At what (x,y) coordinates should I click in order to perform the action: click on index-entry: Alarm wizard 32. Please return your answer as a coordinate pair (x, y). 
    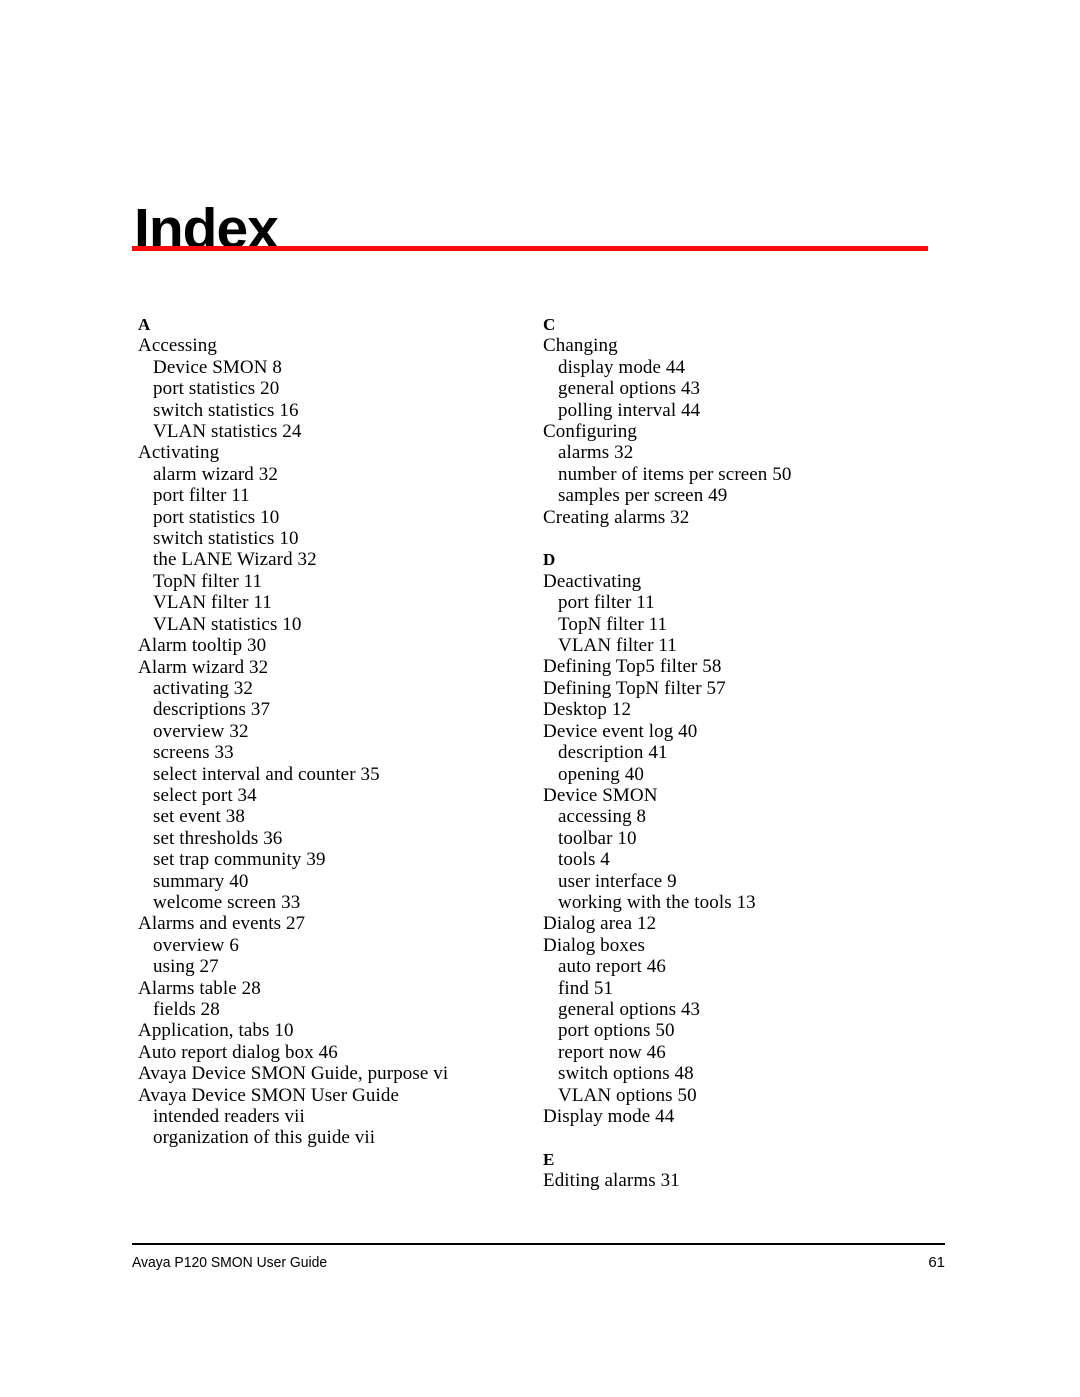
    Looking at the image, I should click on (203, 667).